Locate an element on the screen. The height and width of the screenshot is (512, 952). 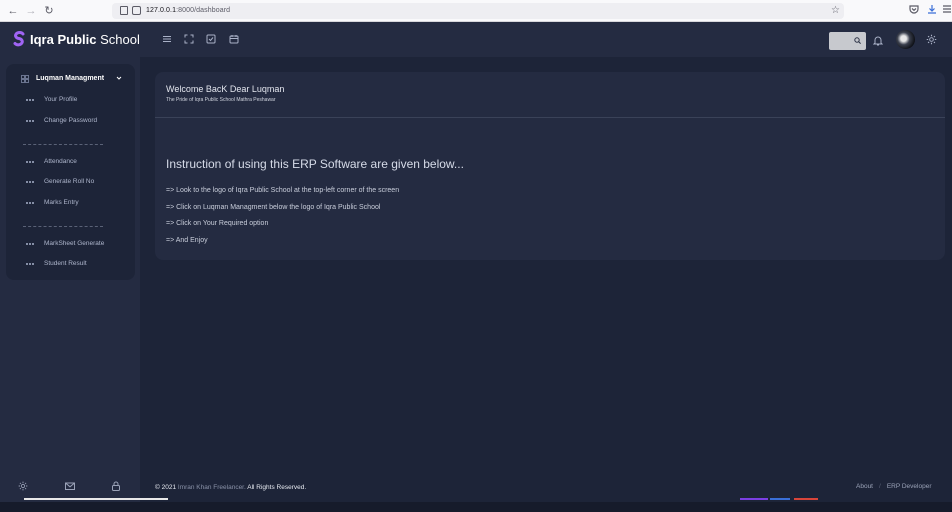
grid-icon is located at coordinates (25, 79).